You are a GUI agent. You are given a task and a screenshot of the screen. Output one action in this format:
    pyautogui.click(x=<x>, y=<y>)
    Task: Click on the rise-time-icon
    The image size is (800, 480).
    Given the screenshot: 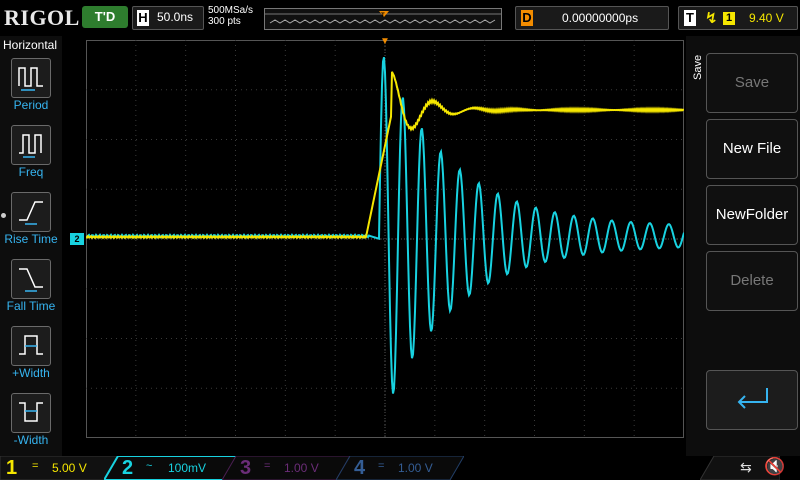 What is the action you would take?
    pyautogui.click(x=31, y=212)
    